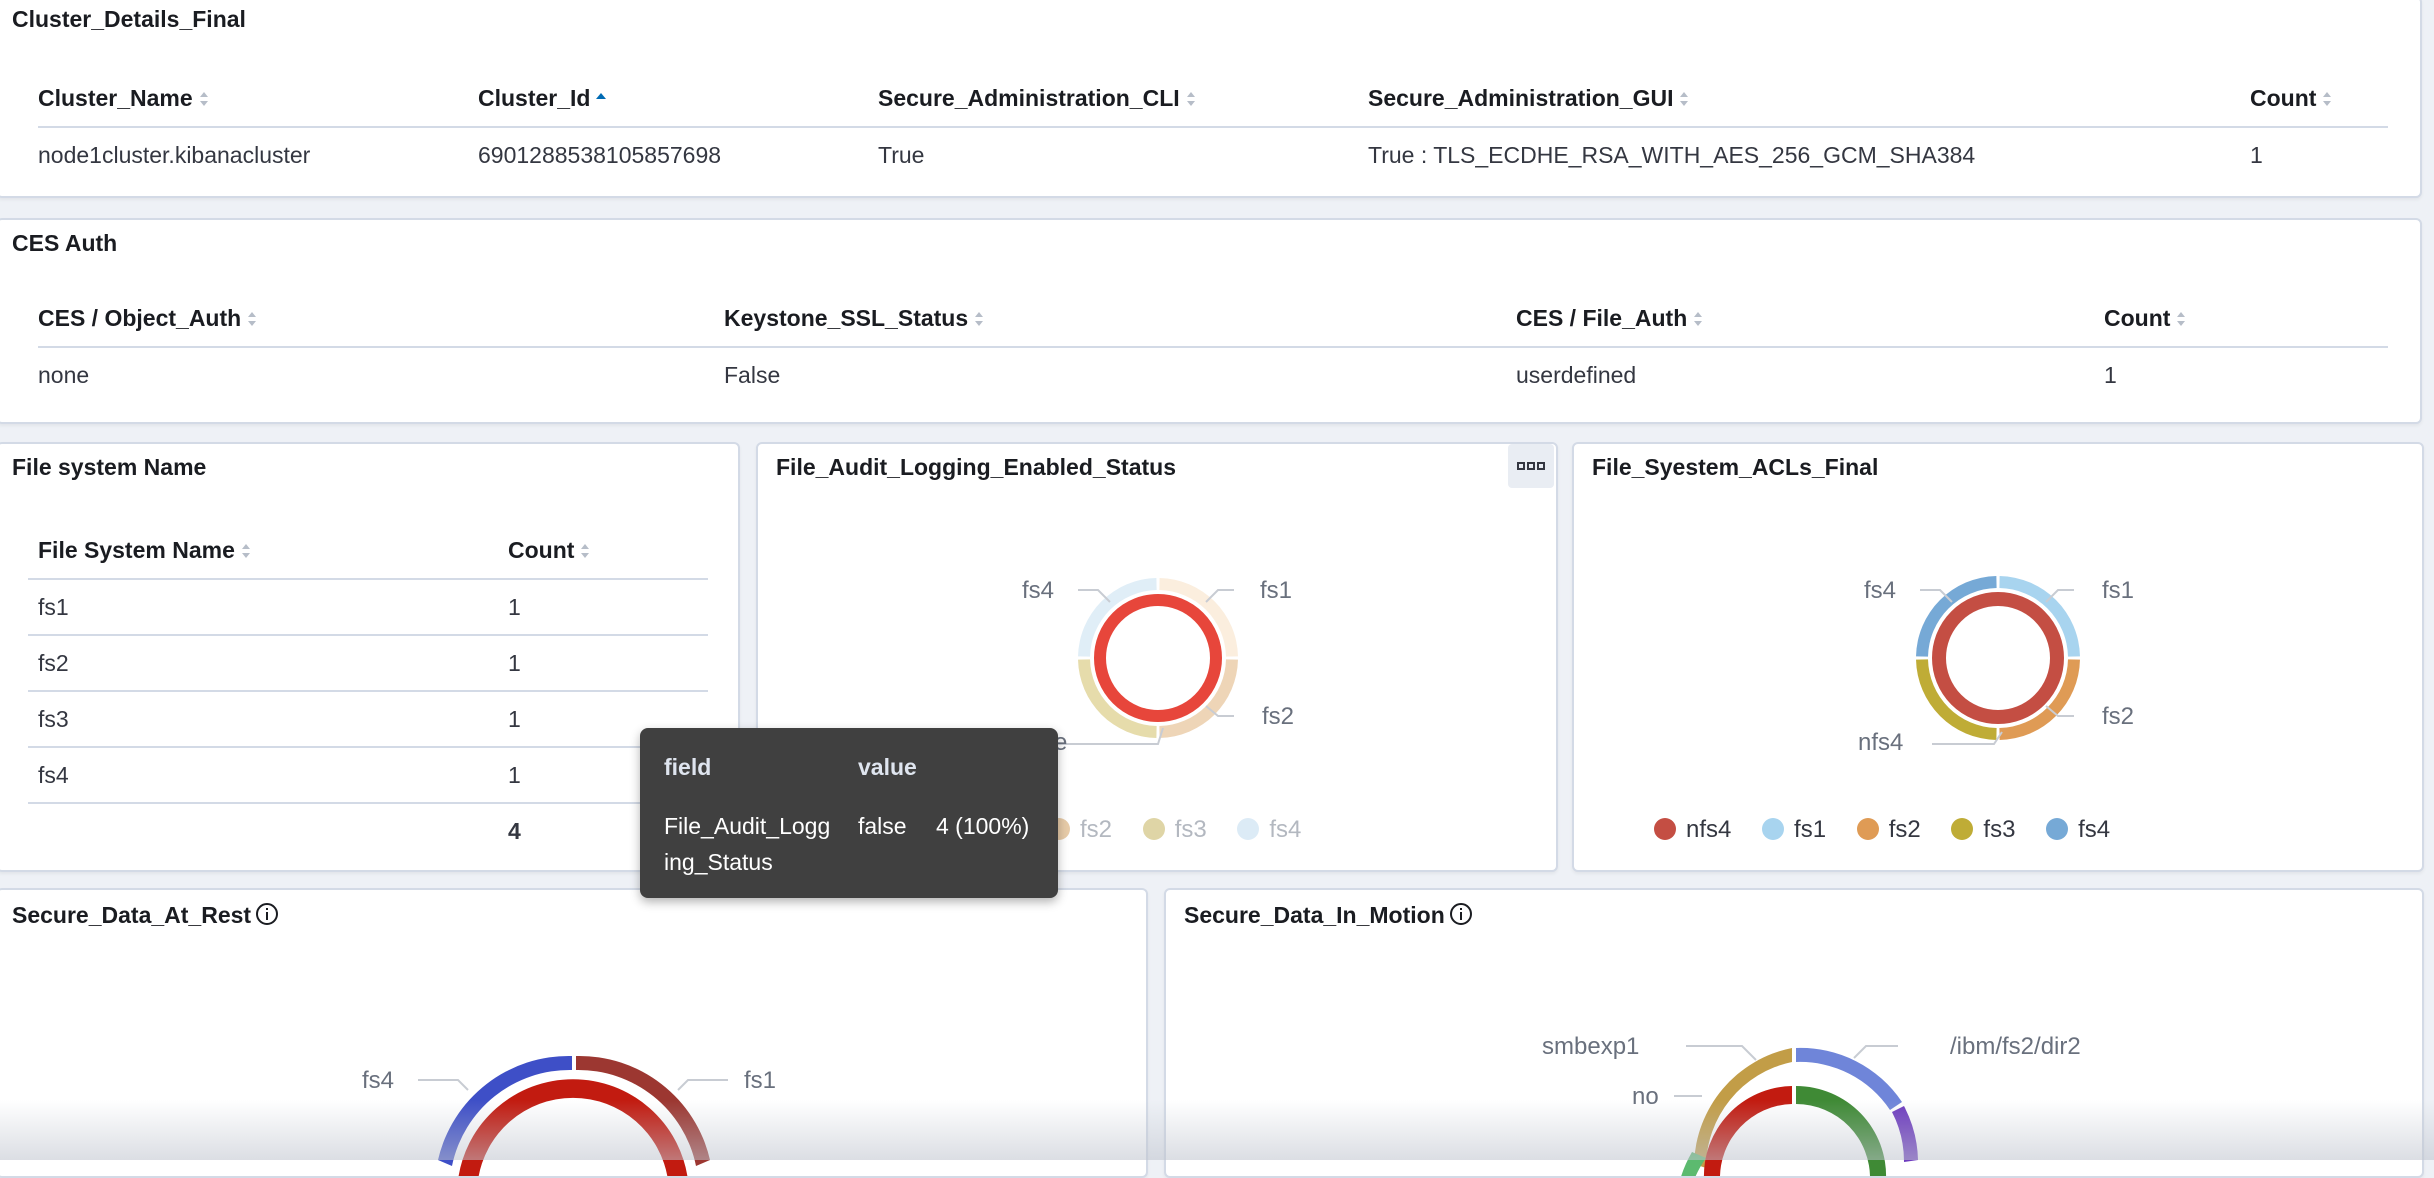  Describe the element at coordinates (534, 97) in the screenshot. I see `column-label: Cluster_Id` at that location.